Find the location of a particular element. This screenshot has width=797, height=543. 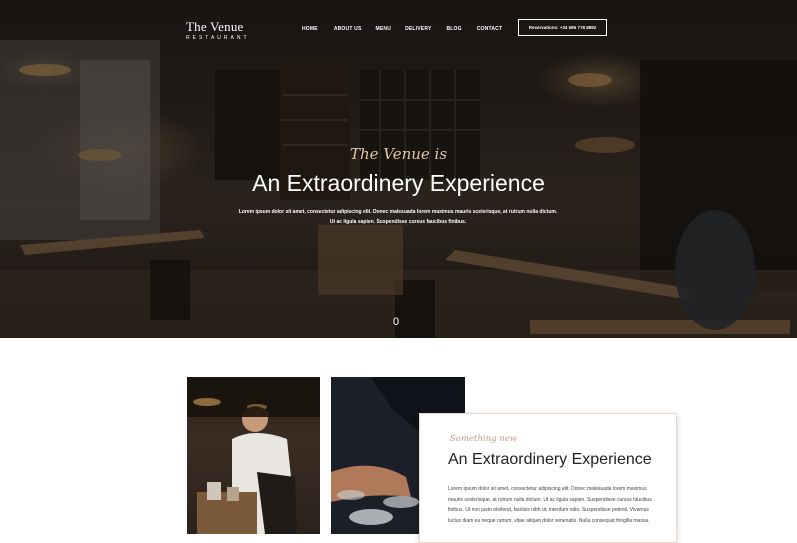

about-script-heading: Something new is located at coordinates (484, 439).